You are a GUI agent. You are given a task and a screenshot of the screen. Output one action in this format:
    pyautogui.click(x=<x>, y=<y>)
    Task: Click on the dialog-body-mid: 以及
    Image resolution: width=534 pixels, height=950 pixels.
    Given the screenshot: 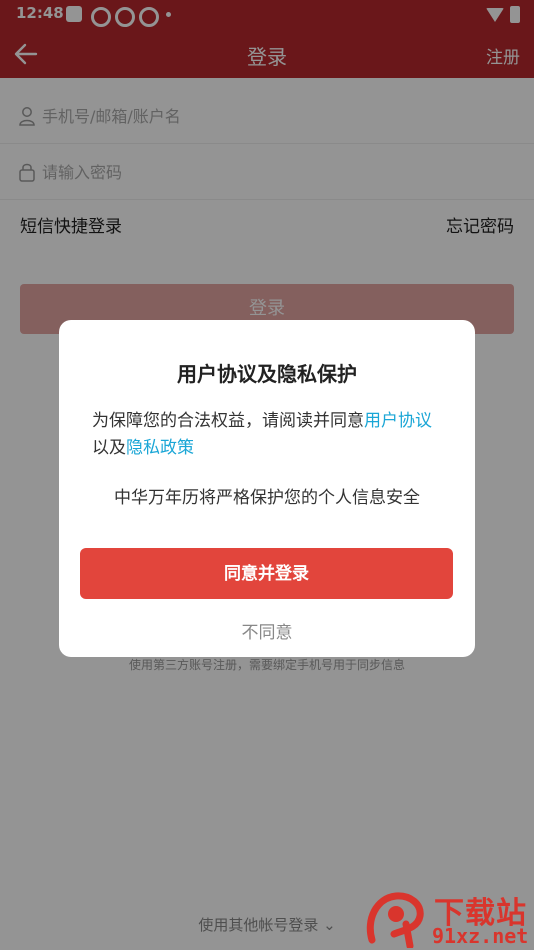 What is the action you would take?
    pyautogui.click(x=109, y=448)
    